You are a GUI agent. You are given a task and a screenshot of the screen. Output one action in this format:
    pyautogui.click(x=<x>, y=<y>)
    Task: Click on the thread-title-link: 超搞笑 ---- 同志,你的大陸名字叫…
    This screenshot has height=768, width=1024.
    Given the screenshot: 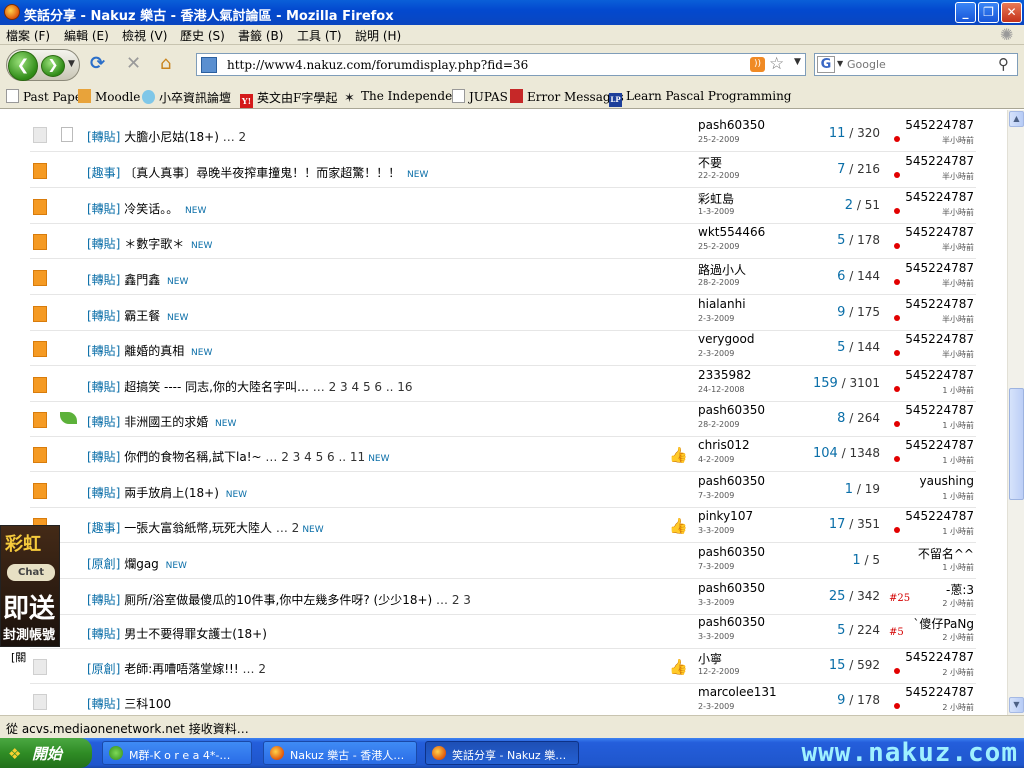 What is the action you would take?
    pyautogui.click(x=216, y=387)
    